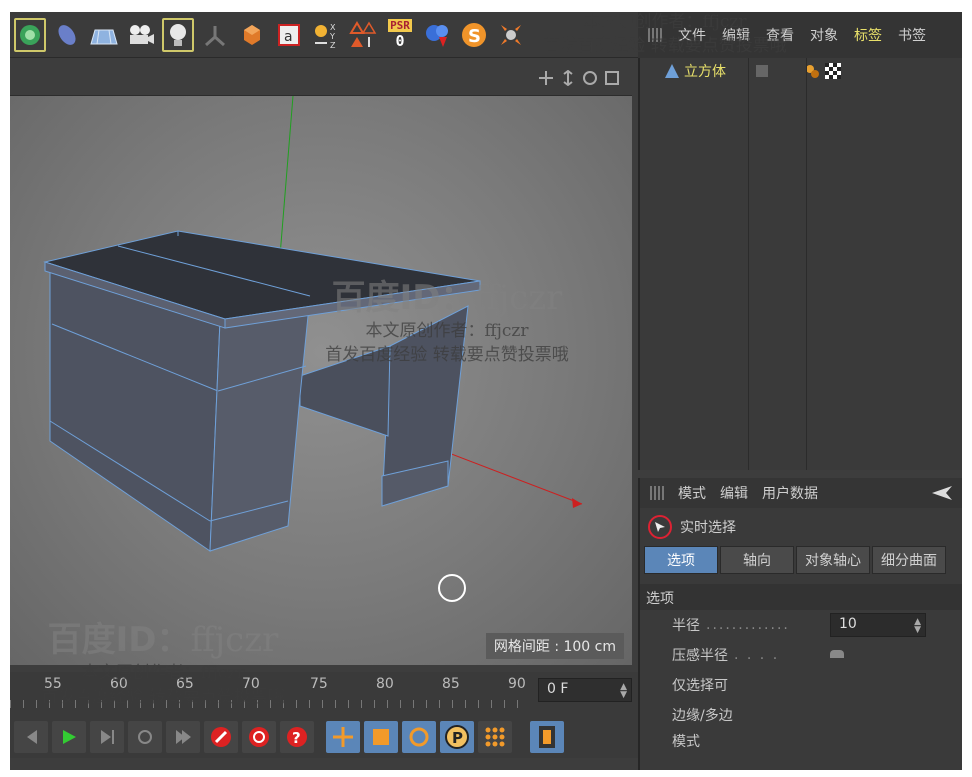  What do you see at coordinates (801, 597) in the screenshot?
I see `section-header: 选项` at bounding box center [801, 597].